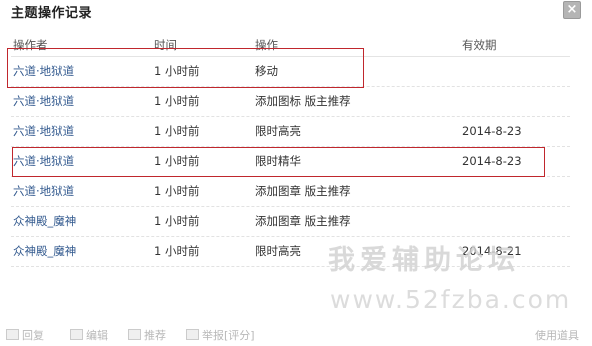 Image resolution: width=592 pixels, height=346 pixels. I want to click on close-button: ×, so click(572, 10).